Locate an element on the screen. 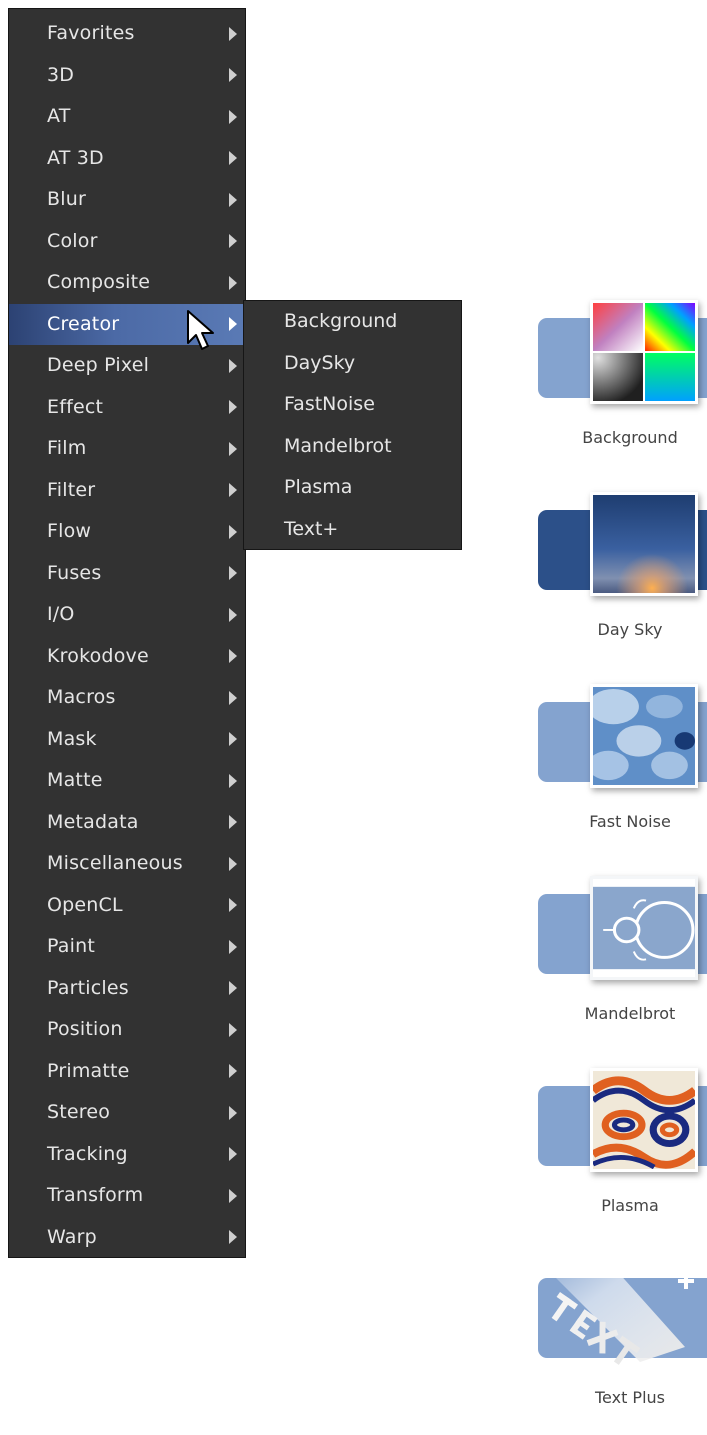 The width and height of the screenshot is (707, 1435). menu-item-favorites: Favorites is located at coordinates (127, 34).